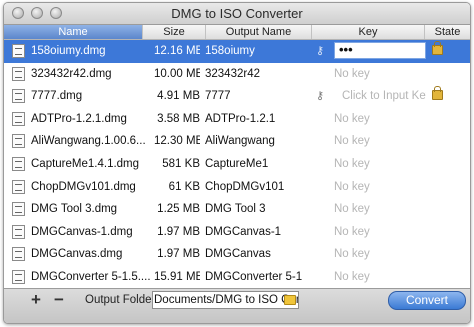 This screenshot has width=474, height=327. What do you see at coordinates (178, 96) in the screenshot?
I see `file-size: 4.91 MB` at bounding box center [178, 96].